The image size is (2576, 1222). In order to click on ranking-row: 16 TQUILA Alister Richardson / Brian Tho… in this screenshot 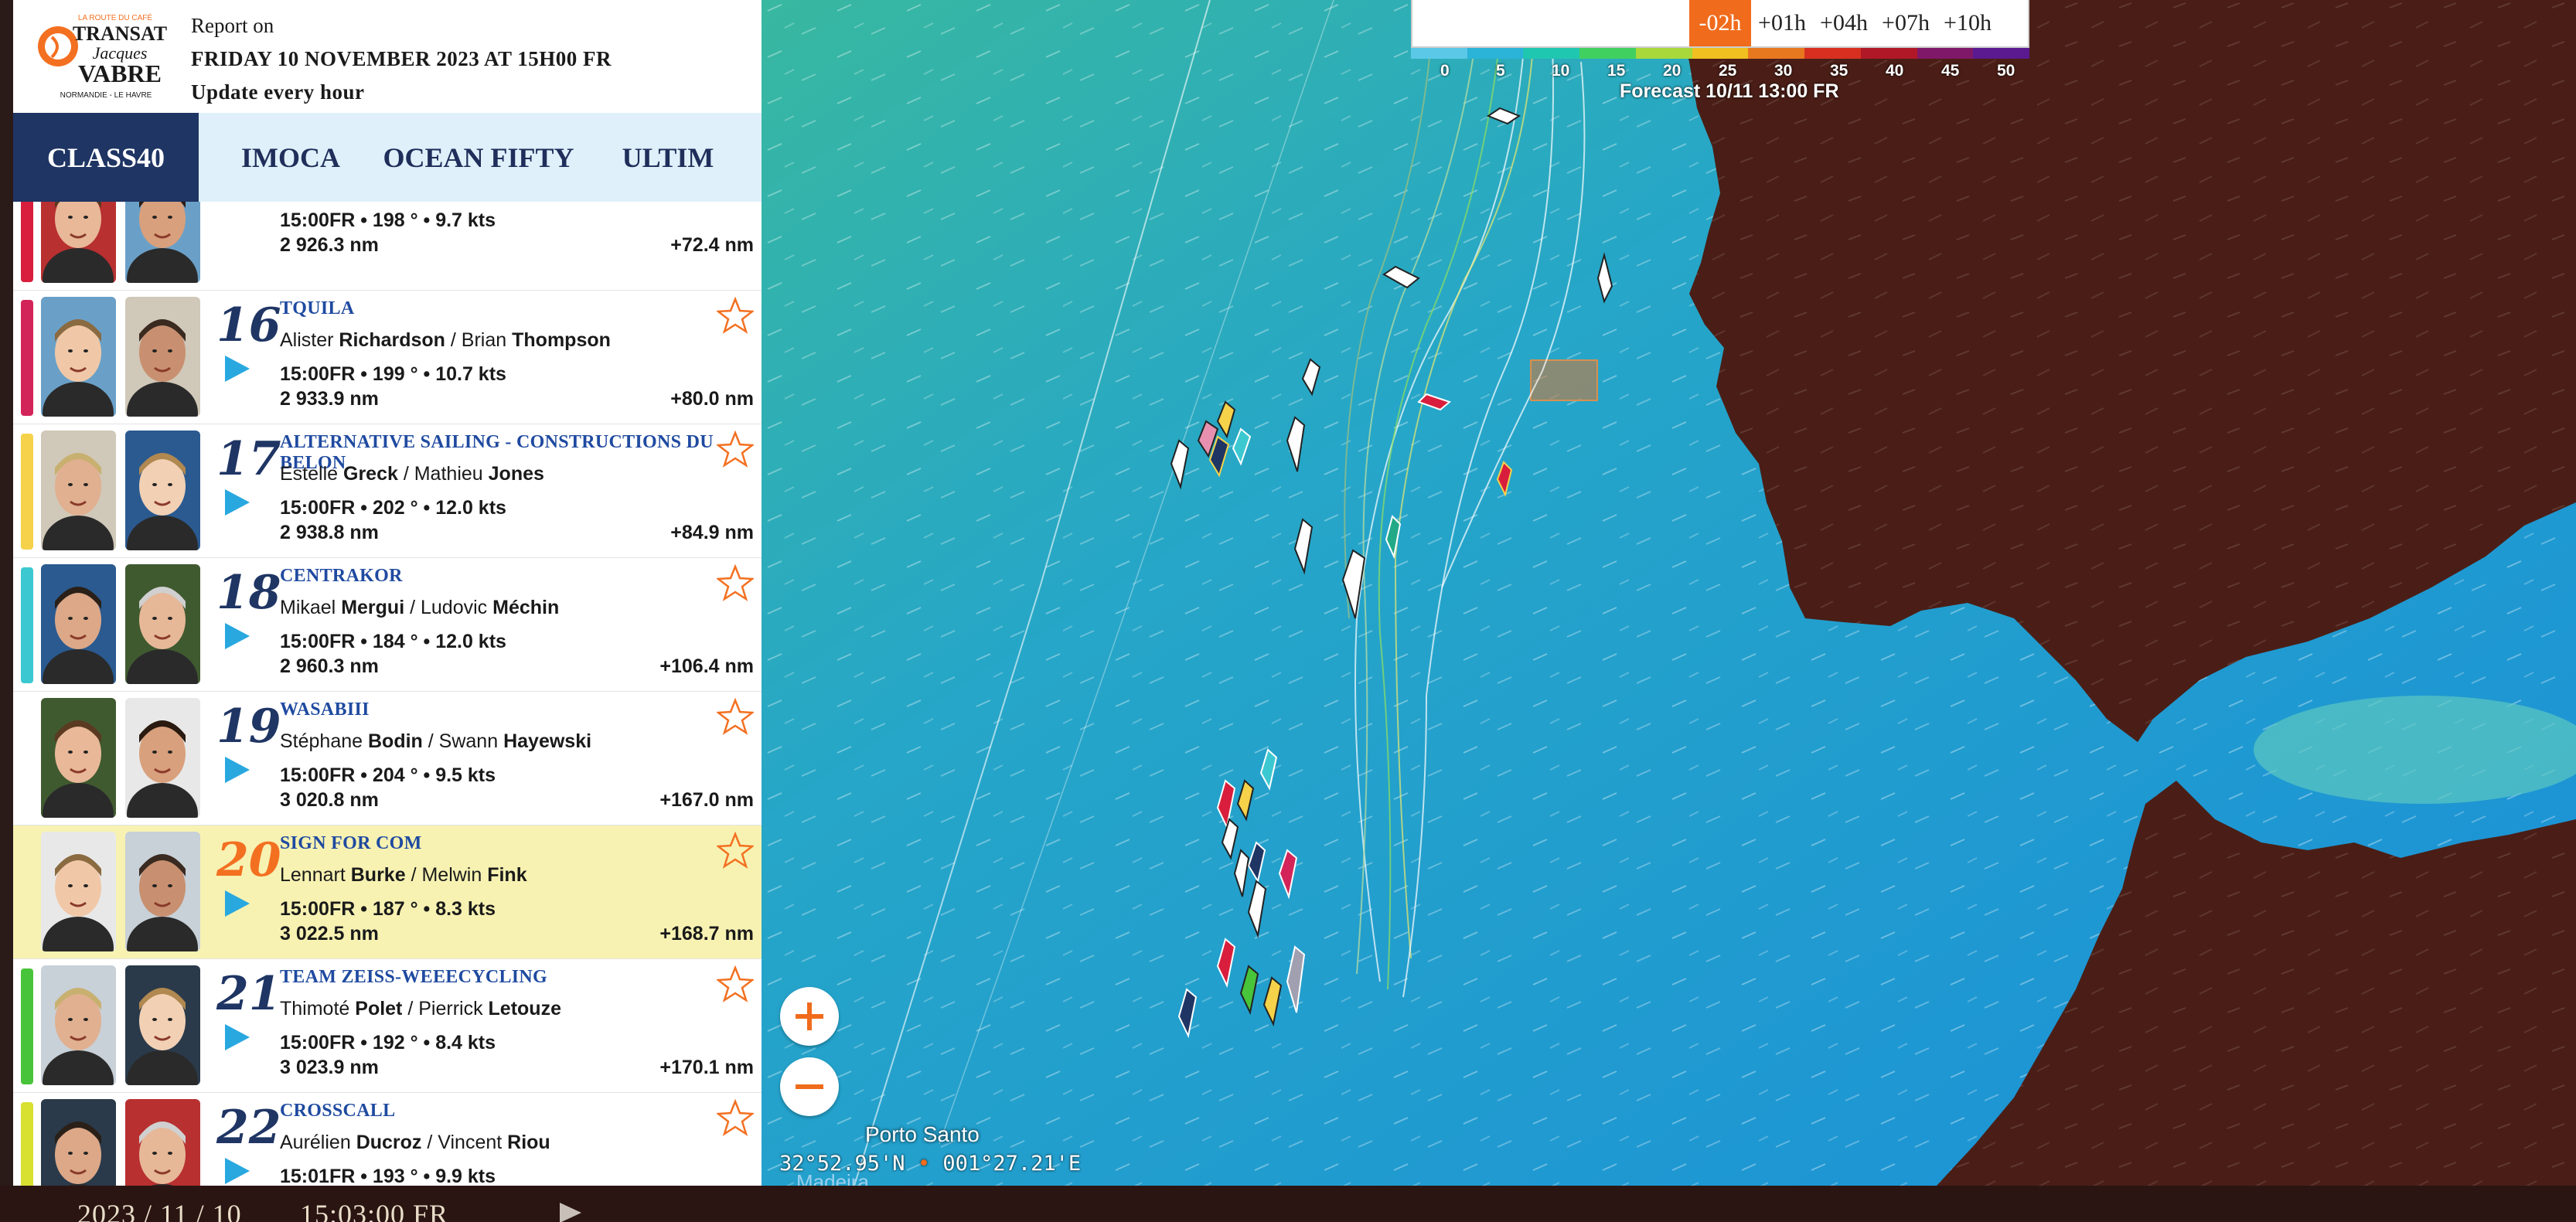, I will do `click(387, 357)`.